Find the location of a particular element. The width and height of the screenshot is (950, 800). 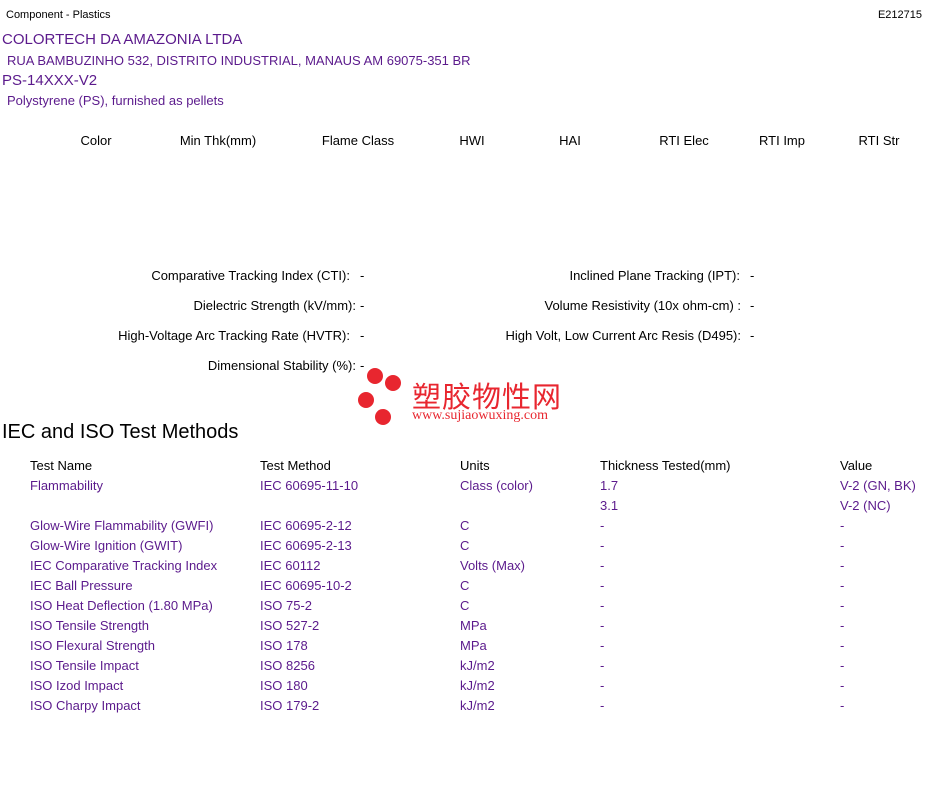

d495-value: - is located at coordinates (752, 335).